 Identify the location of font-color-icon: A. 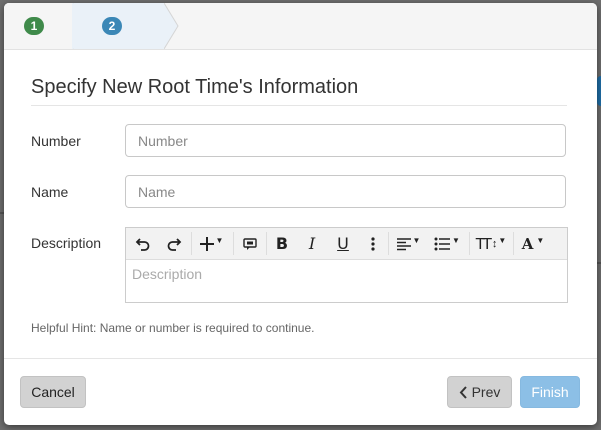
(527, 243).